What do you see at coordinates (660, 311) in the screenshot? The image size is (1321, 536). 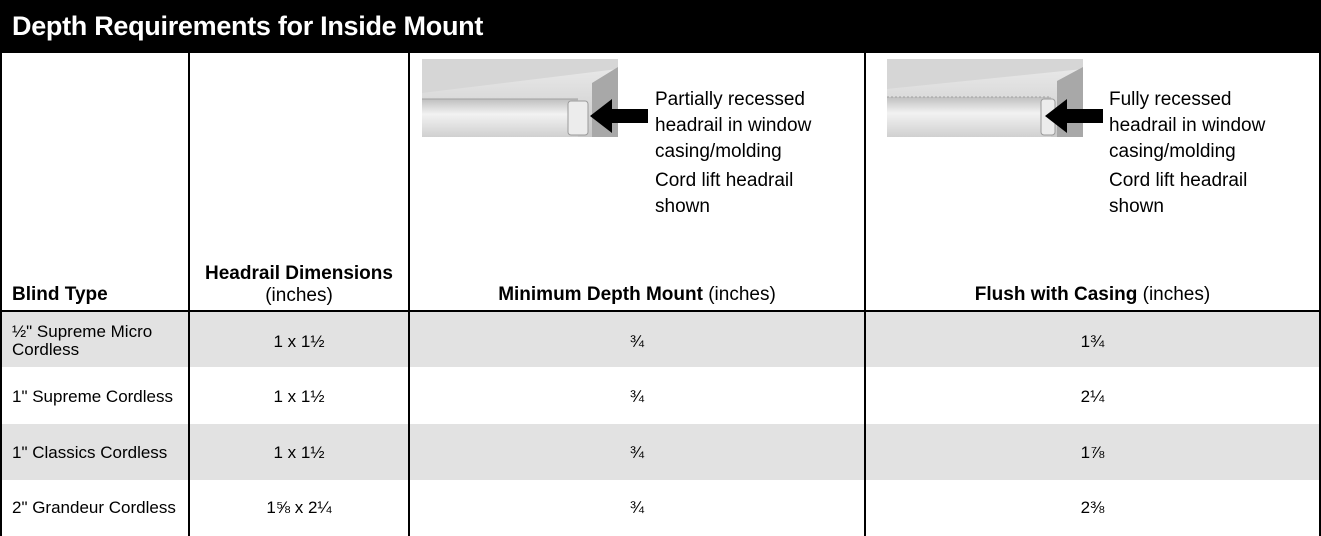 I see `header-divider` at bounding box center [660, 311].